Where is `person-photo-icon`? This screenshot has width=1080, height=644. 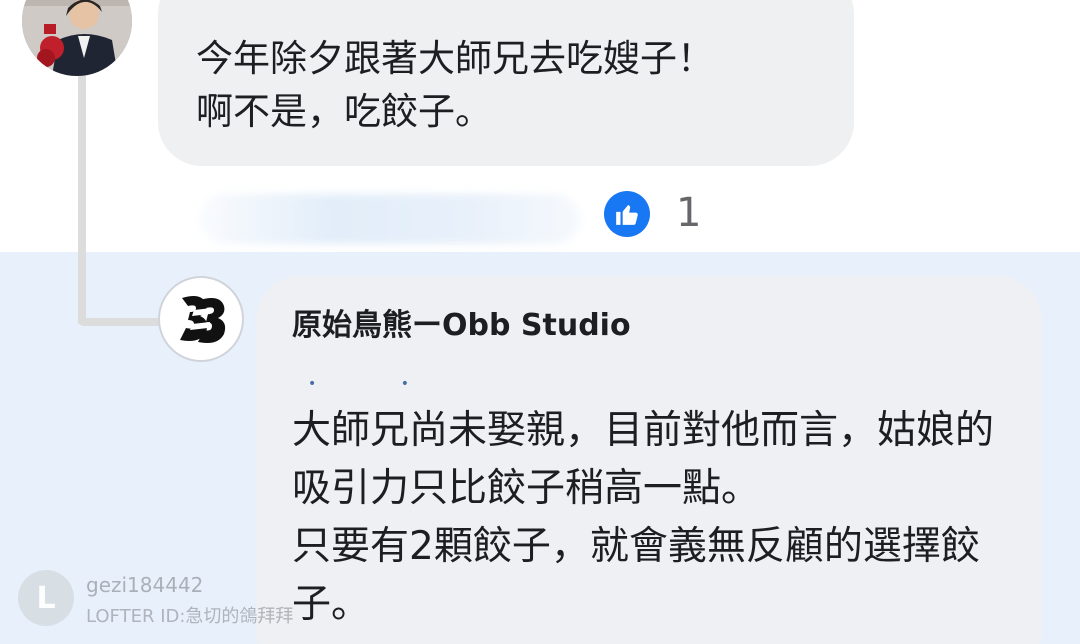
person-photo-icon is located at coordinates (77, 38).